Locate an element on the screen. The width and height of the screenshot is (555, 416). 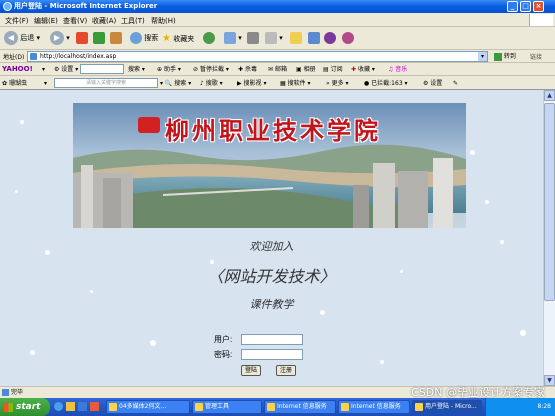
standard-toolbar: ◀ 后退 ▾ ▶ ▾ 搜索 ★ 收藏夹 ▾ ▾ is located at coordinates (277, 38).